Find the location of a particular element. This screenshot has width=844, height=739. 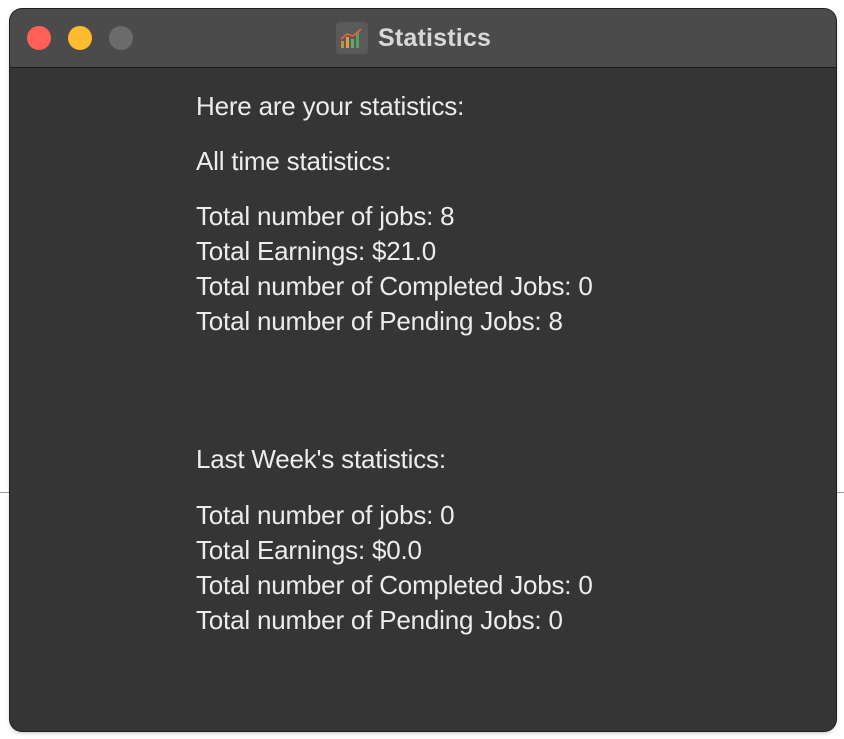

all-time-total-earnings: Total Earnings: $21.0 is located at coordinates (316, 251).